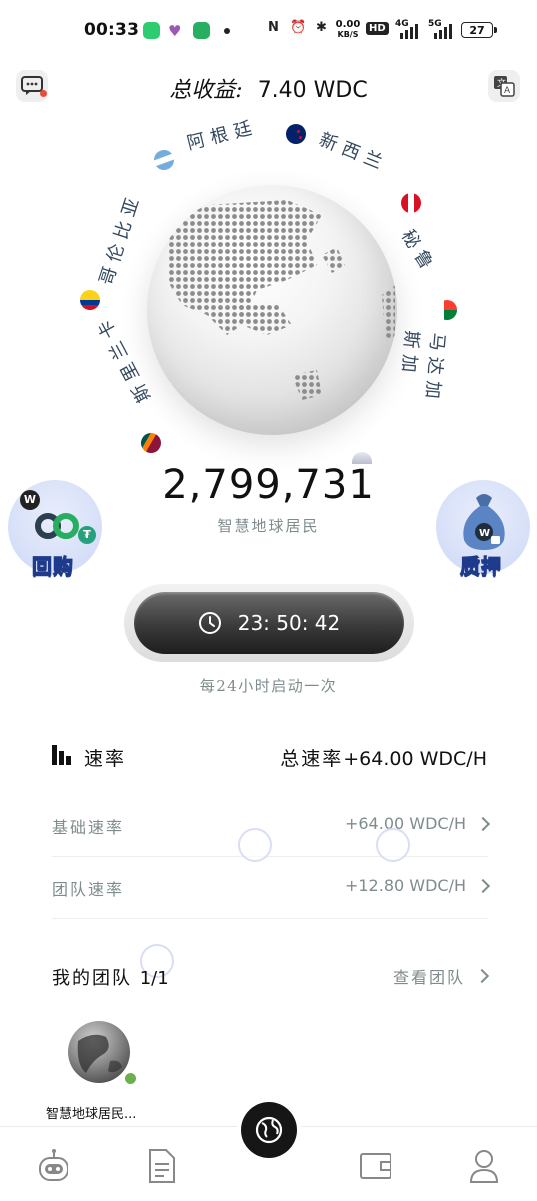 This screenshot has width=537, height=1201. Describe the element at coordinates (405, 885) in the screenshot. I see `team-rate-value: +12.80 WDC/H` at that location.